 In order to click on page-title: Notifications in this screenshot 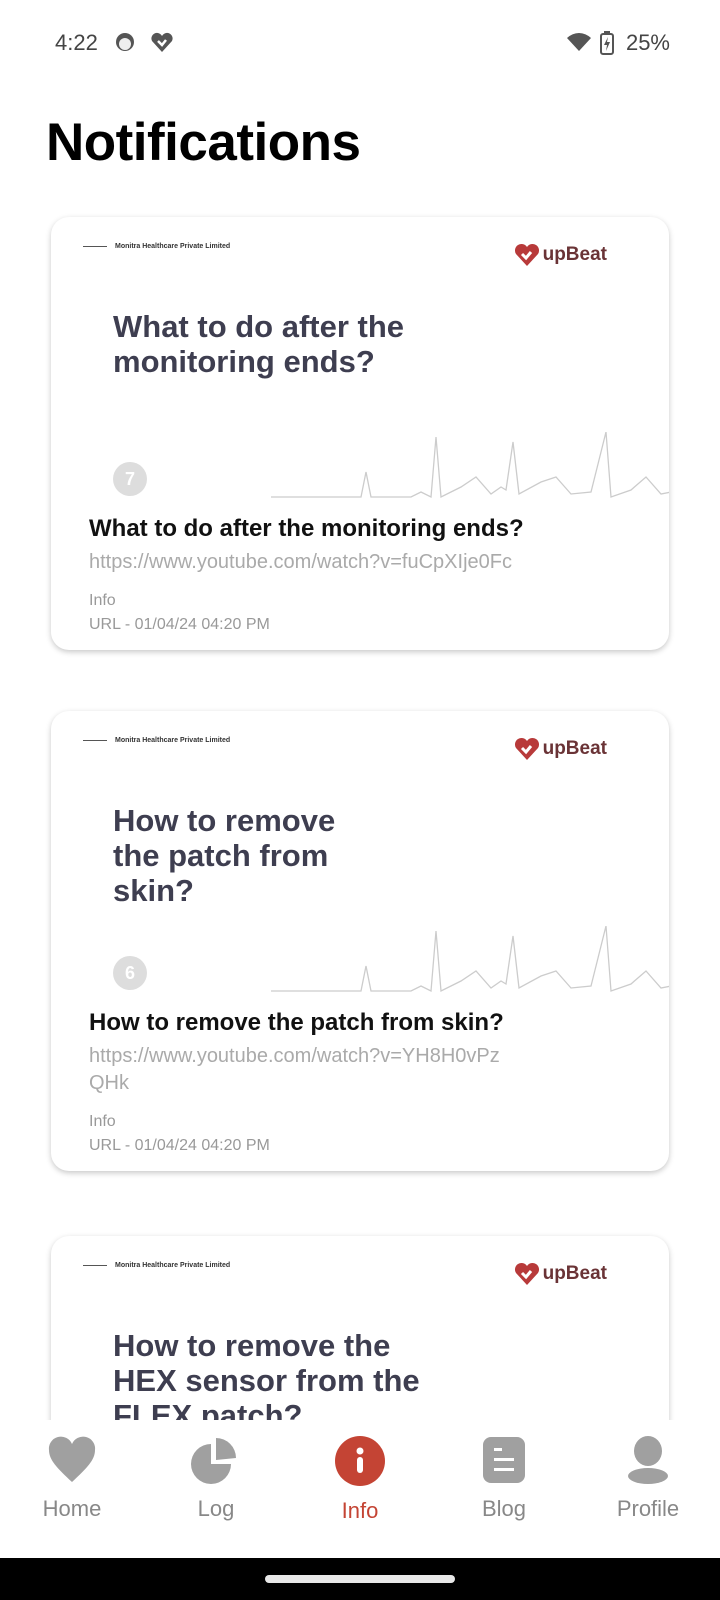, I will do `click(203, 142)`.